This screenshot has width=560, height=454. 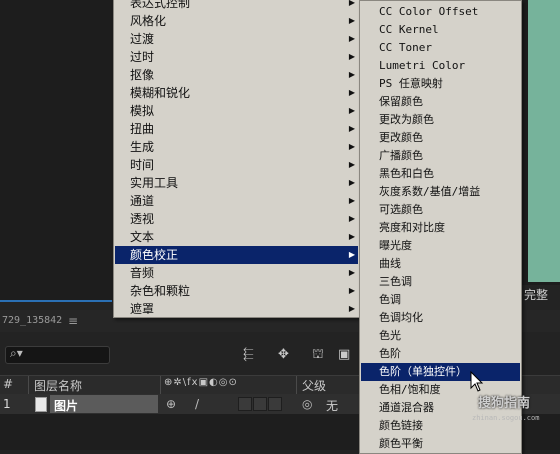 I want to click on watermark-text: 搜狗指南, so click(x=504, y=403).